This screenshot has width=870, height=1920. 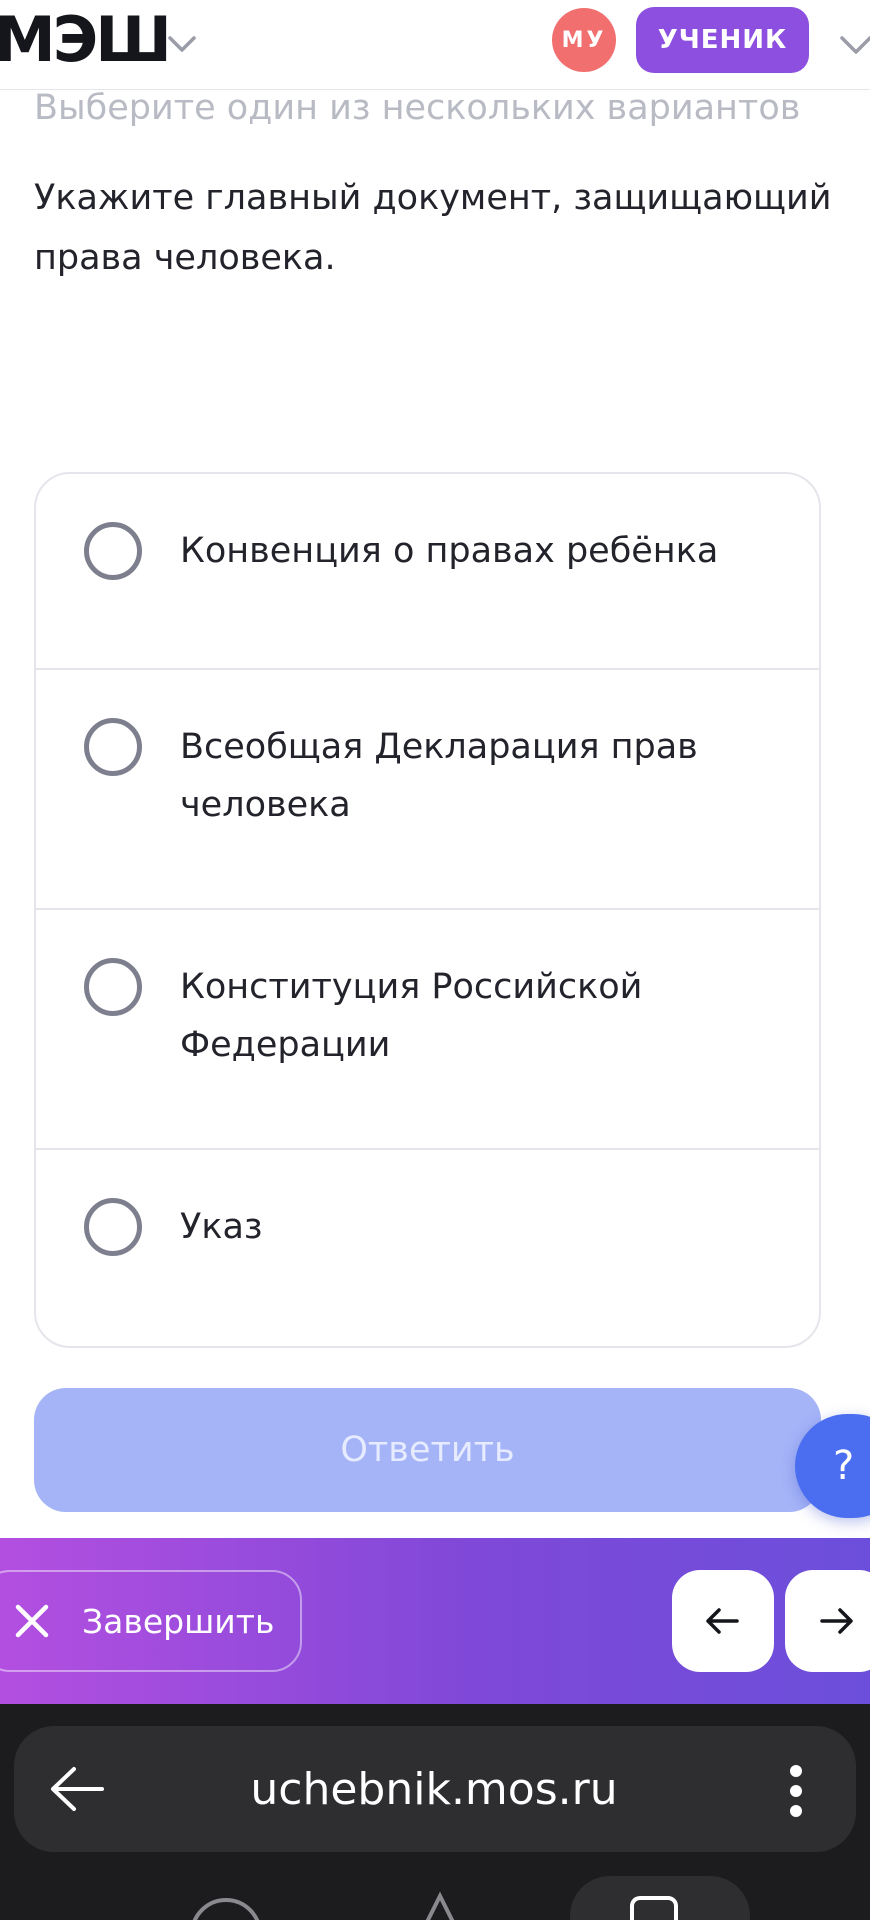 What do you see at coordinates (836, 1621) in the screenshot?
I see `arrow-right-icon` at bounding box center [836, 1621].